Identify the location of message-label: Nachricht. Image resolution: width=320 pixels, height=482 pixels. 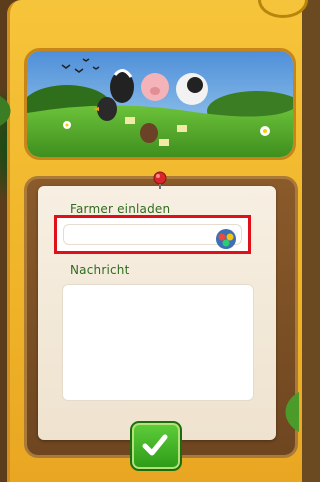
(100, 270).